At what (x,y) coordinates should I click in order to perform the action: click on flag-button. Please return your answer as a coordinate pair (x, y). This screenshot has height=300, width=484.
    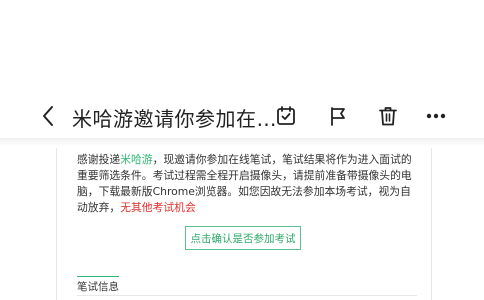
    Looking at the image, I should click on (338, 116).